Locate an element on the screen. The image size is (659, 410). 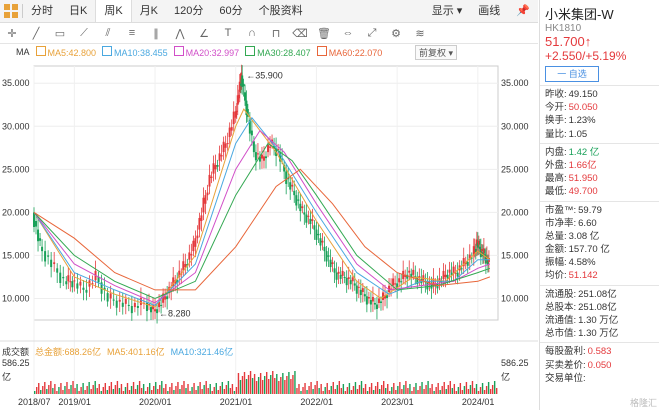
add-watchlist-button: 一 自选 is located at coordinates (572, 74).